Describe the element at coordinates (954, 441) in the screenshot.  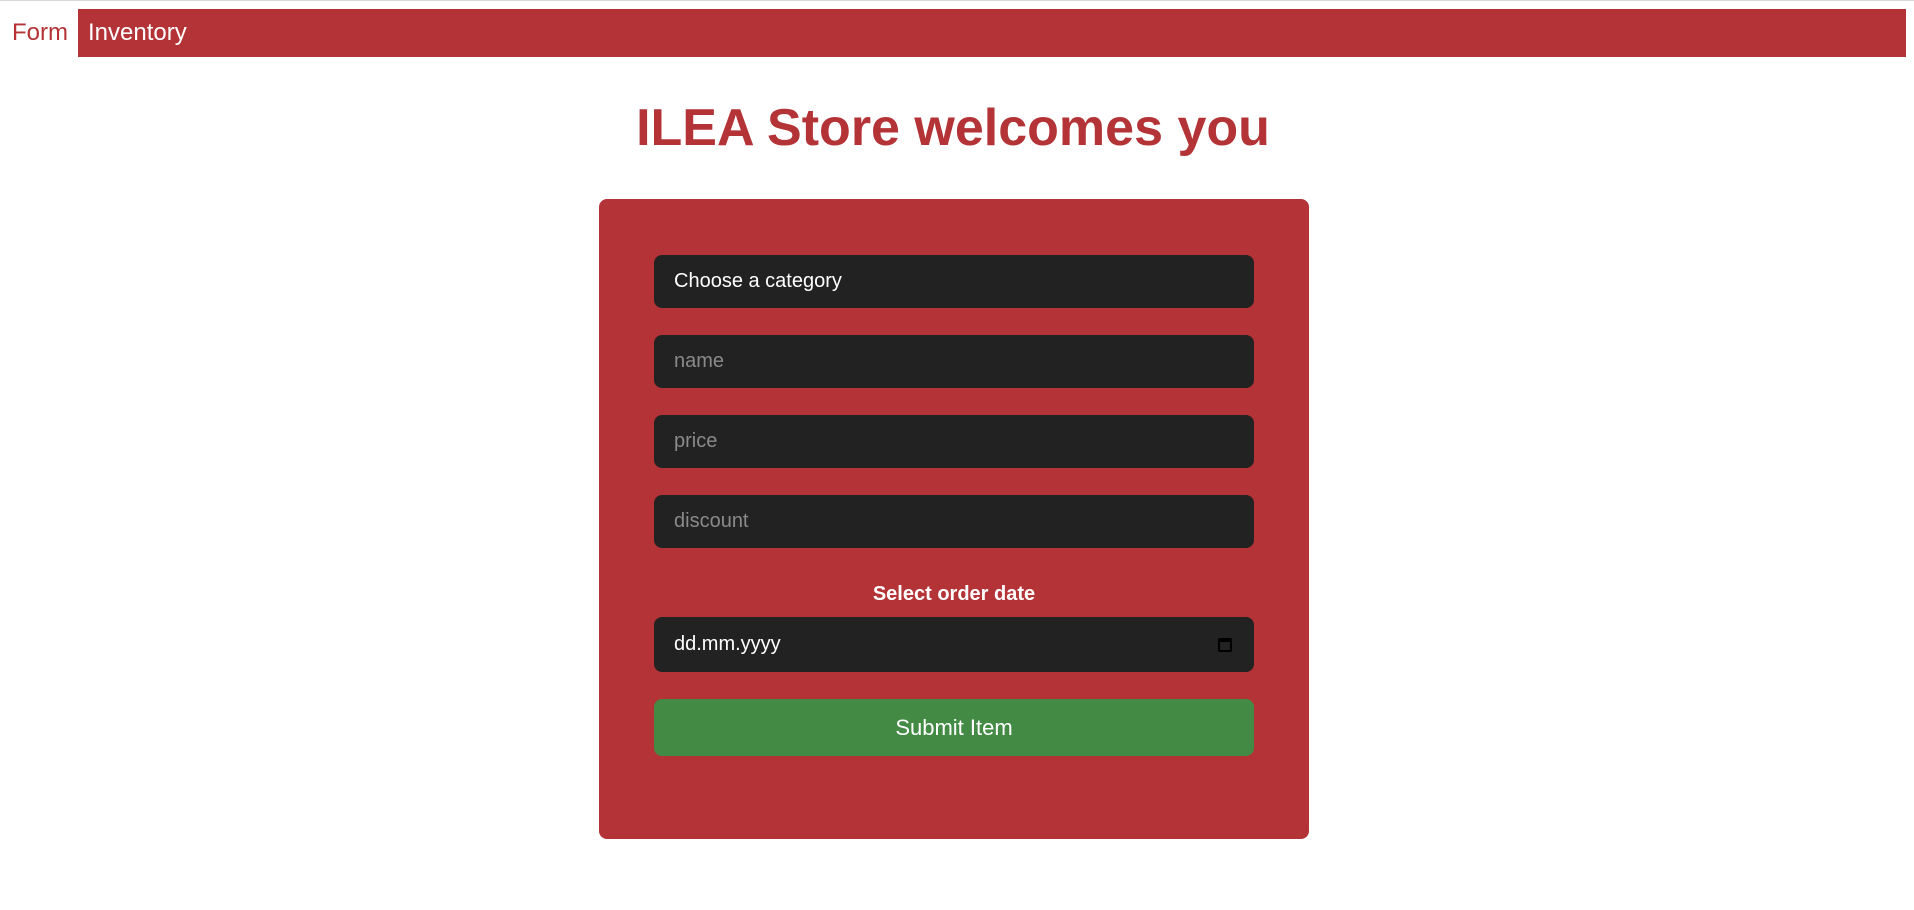
I see `price-input` at that location.